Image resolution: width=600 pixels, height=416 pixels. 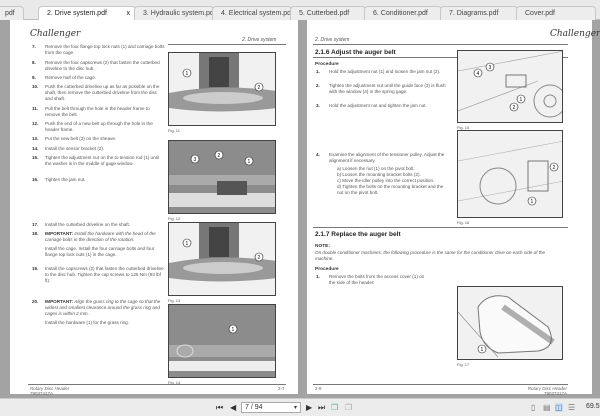 What do you see at coordinates (222, 177) in the screenshot?
I see `figure-12: 3 2 1` at bounding box center [222, 177].